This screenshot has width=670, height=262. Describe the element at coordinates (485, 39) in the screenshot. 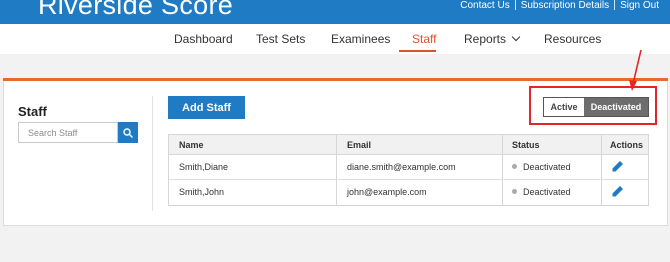

I see `nav-item-reports-label: Reports` at that location.